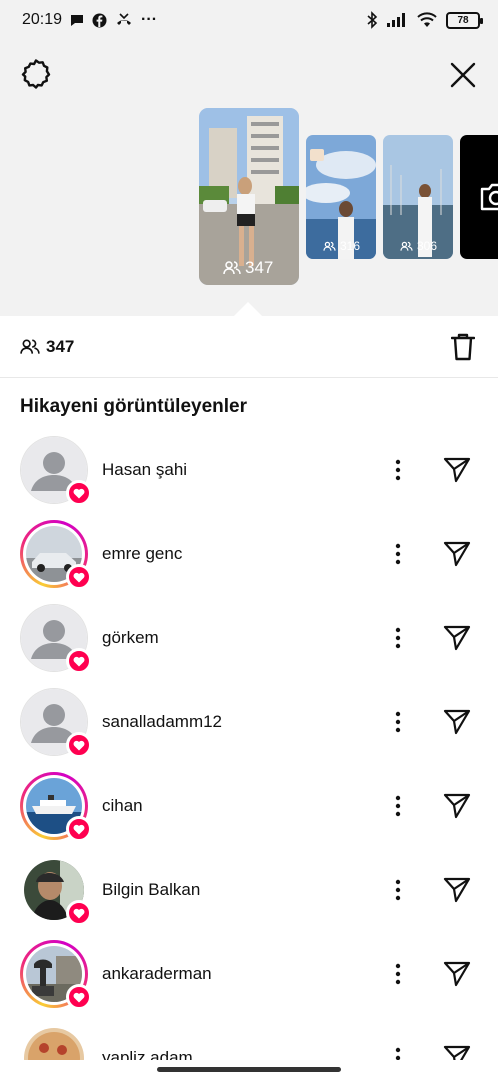 Image resolution: width=498 pixels, height=1080 pixels. Describe the element at coordinates (248, 309) in the screenshot. I see `selected-indicator` at that location.